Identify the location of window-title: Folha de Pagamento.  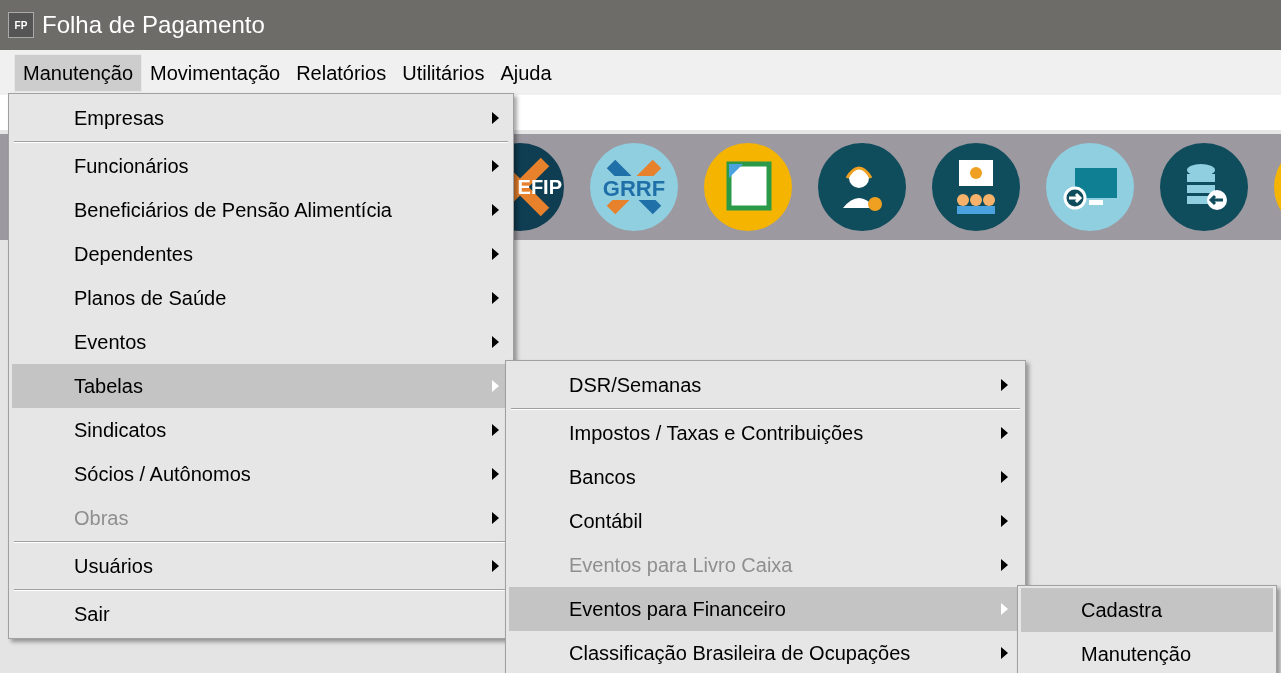
(153, 25).